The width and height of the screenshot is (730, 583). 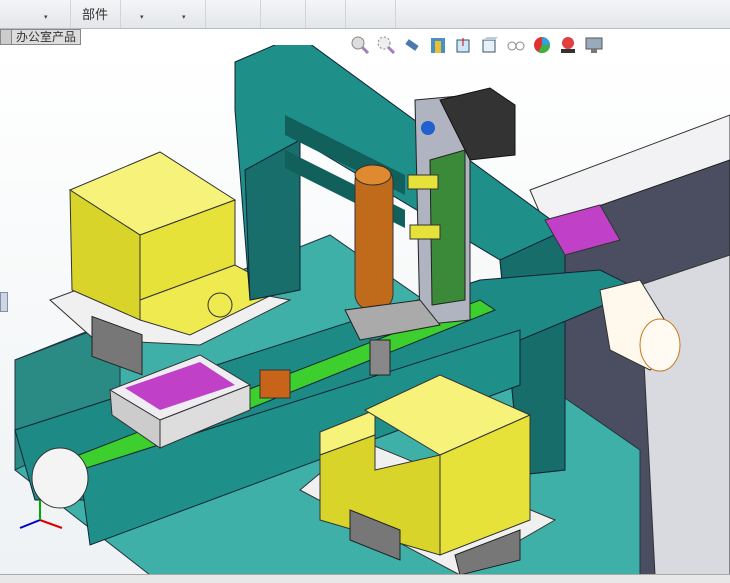 I want to click on previous-view-icon, so click(x=412, y=45).